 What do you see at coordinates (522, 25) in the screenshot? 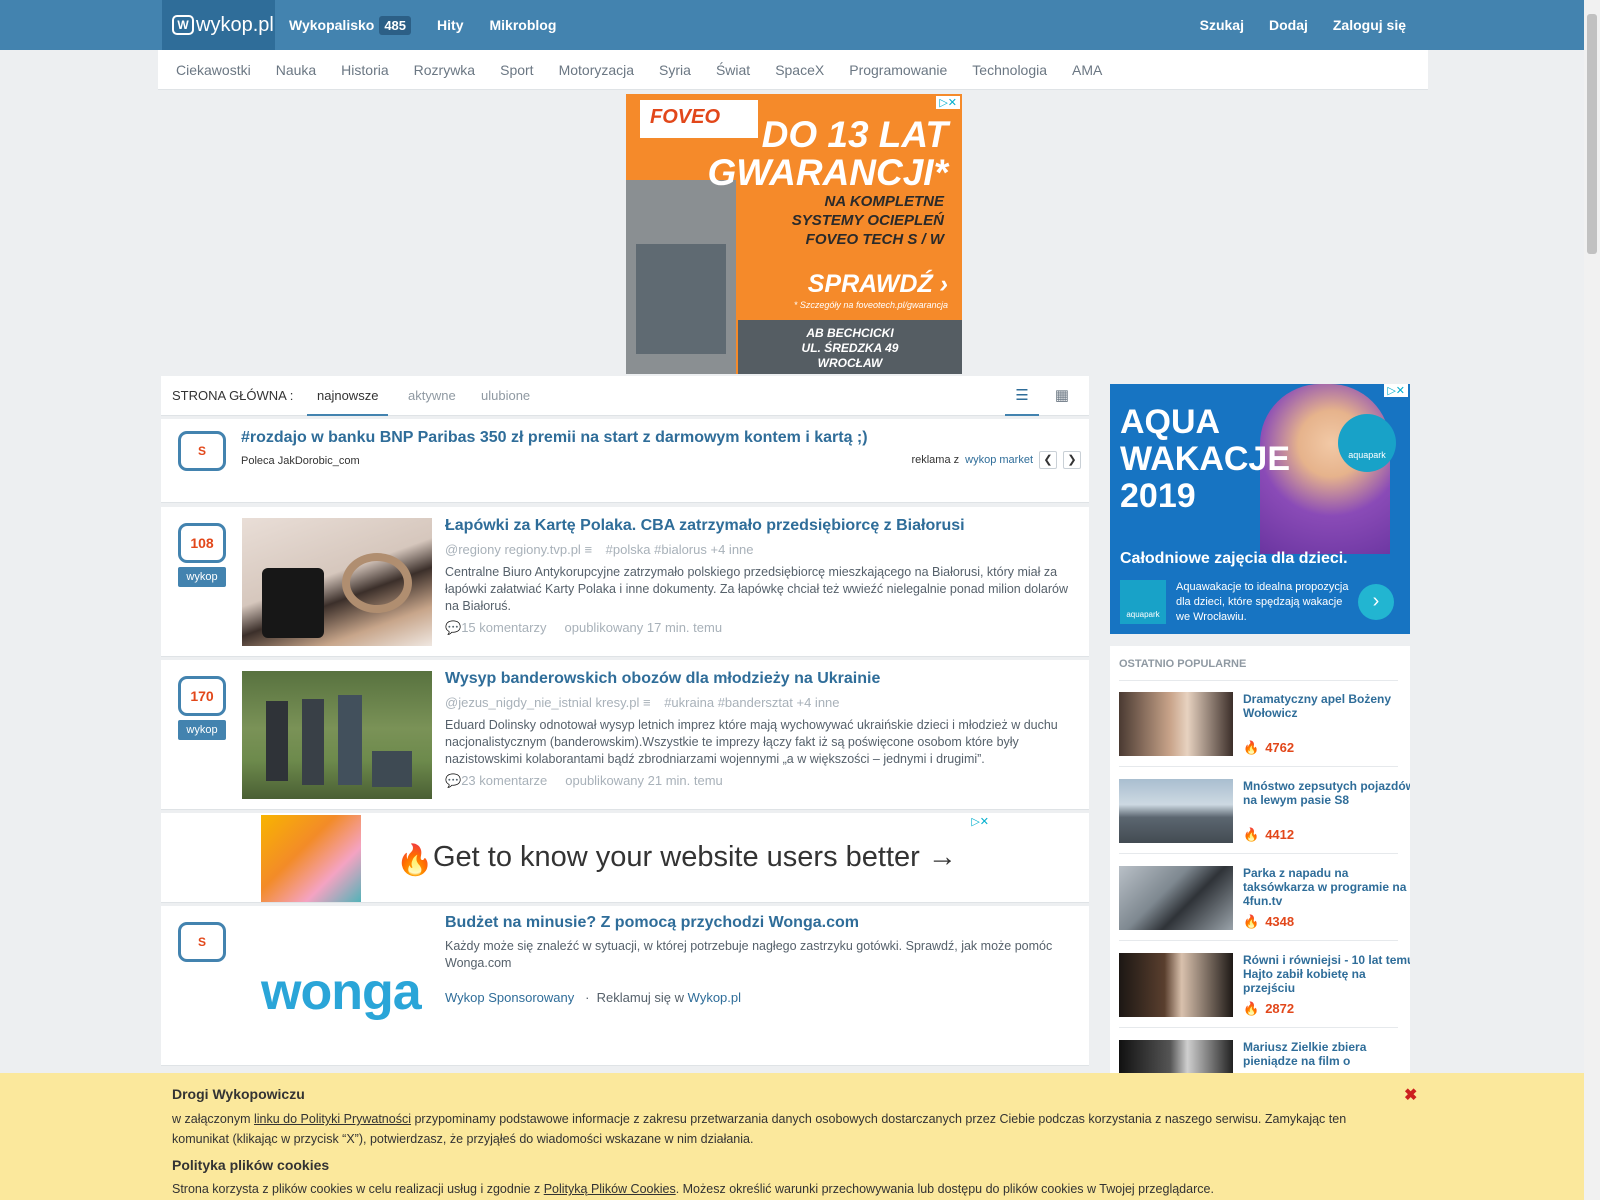
I see `nav-mikroblog: Mikroblog` at bounding box center [522, 25].